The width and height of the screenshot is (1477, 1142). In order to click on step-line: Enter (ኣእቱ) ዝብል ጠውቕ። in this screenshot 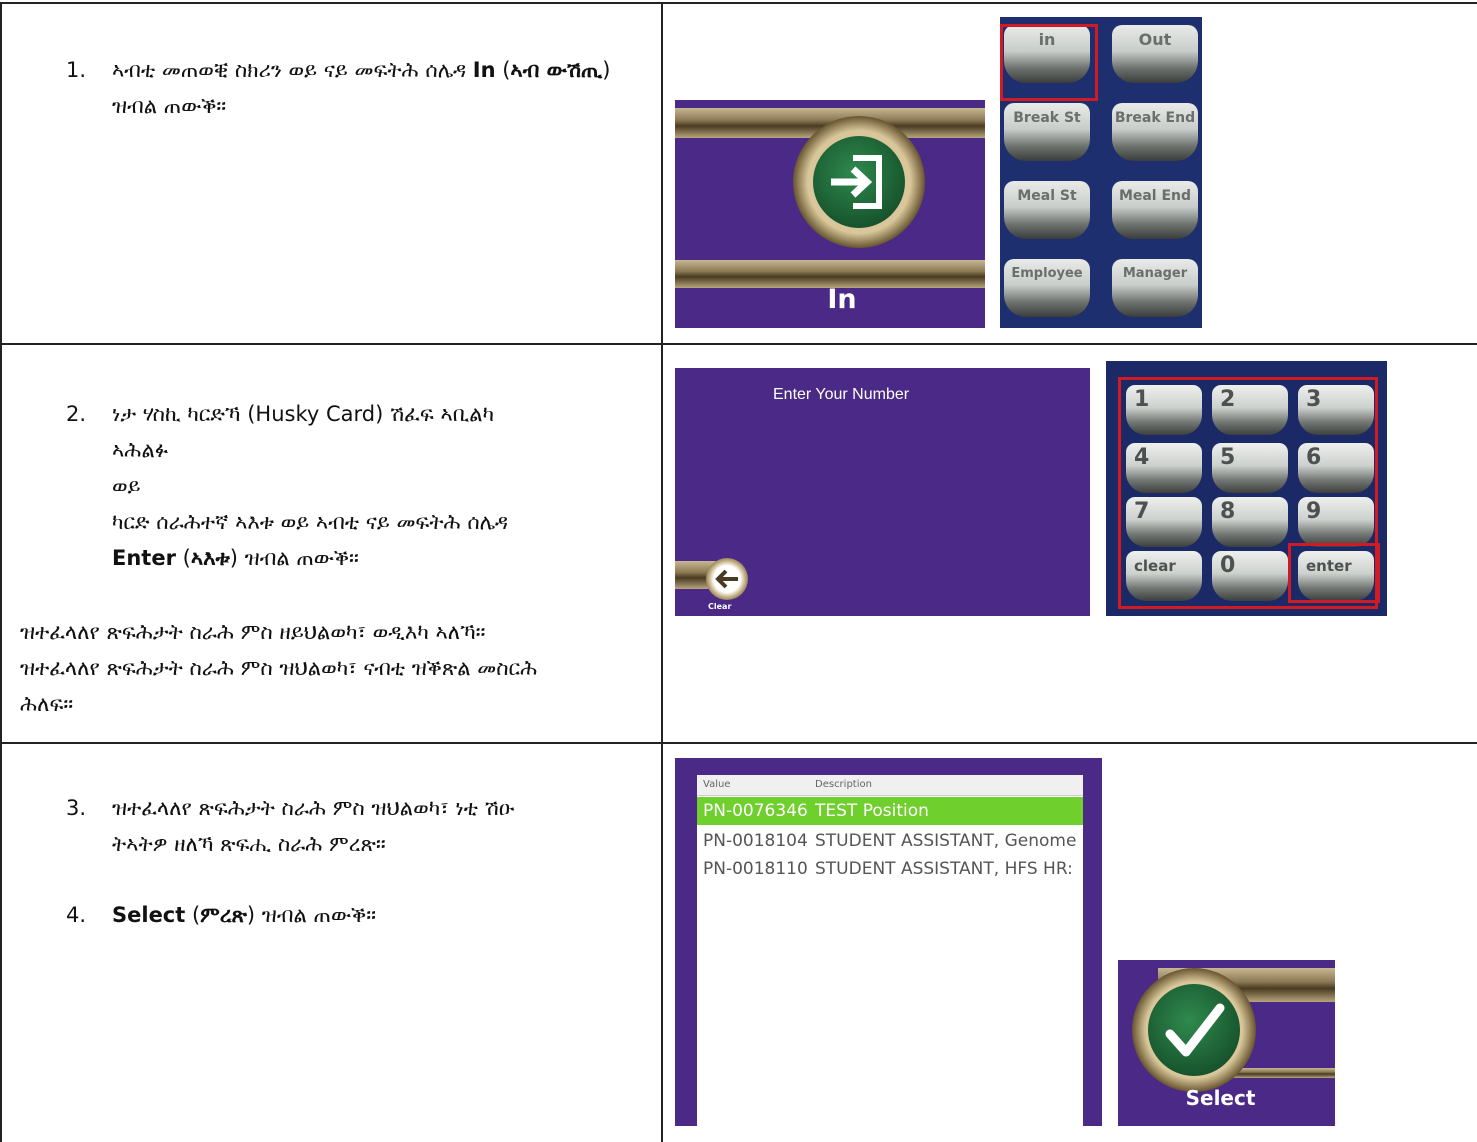, I will do `click(382, 558)`.